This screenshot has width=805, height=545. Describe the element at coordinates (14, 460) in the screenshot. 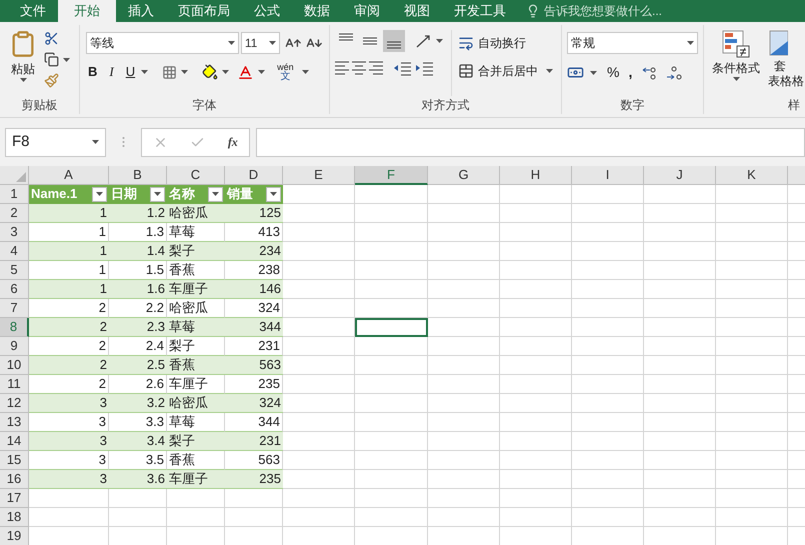

I see `row-header: 15` at that location.